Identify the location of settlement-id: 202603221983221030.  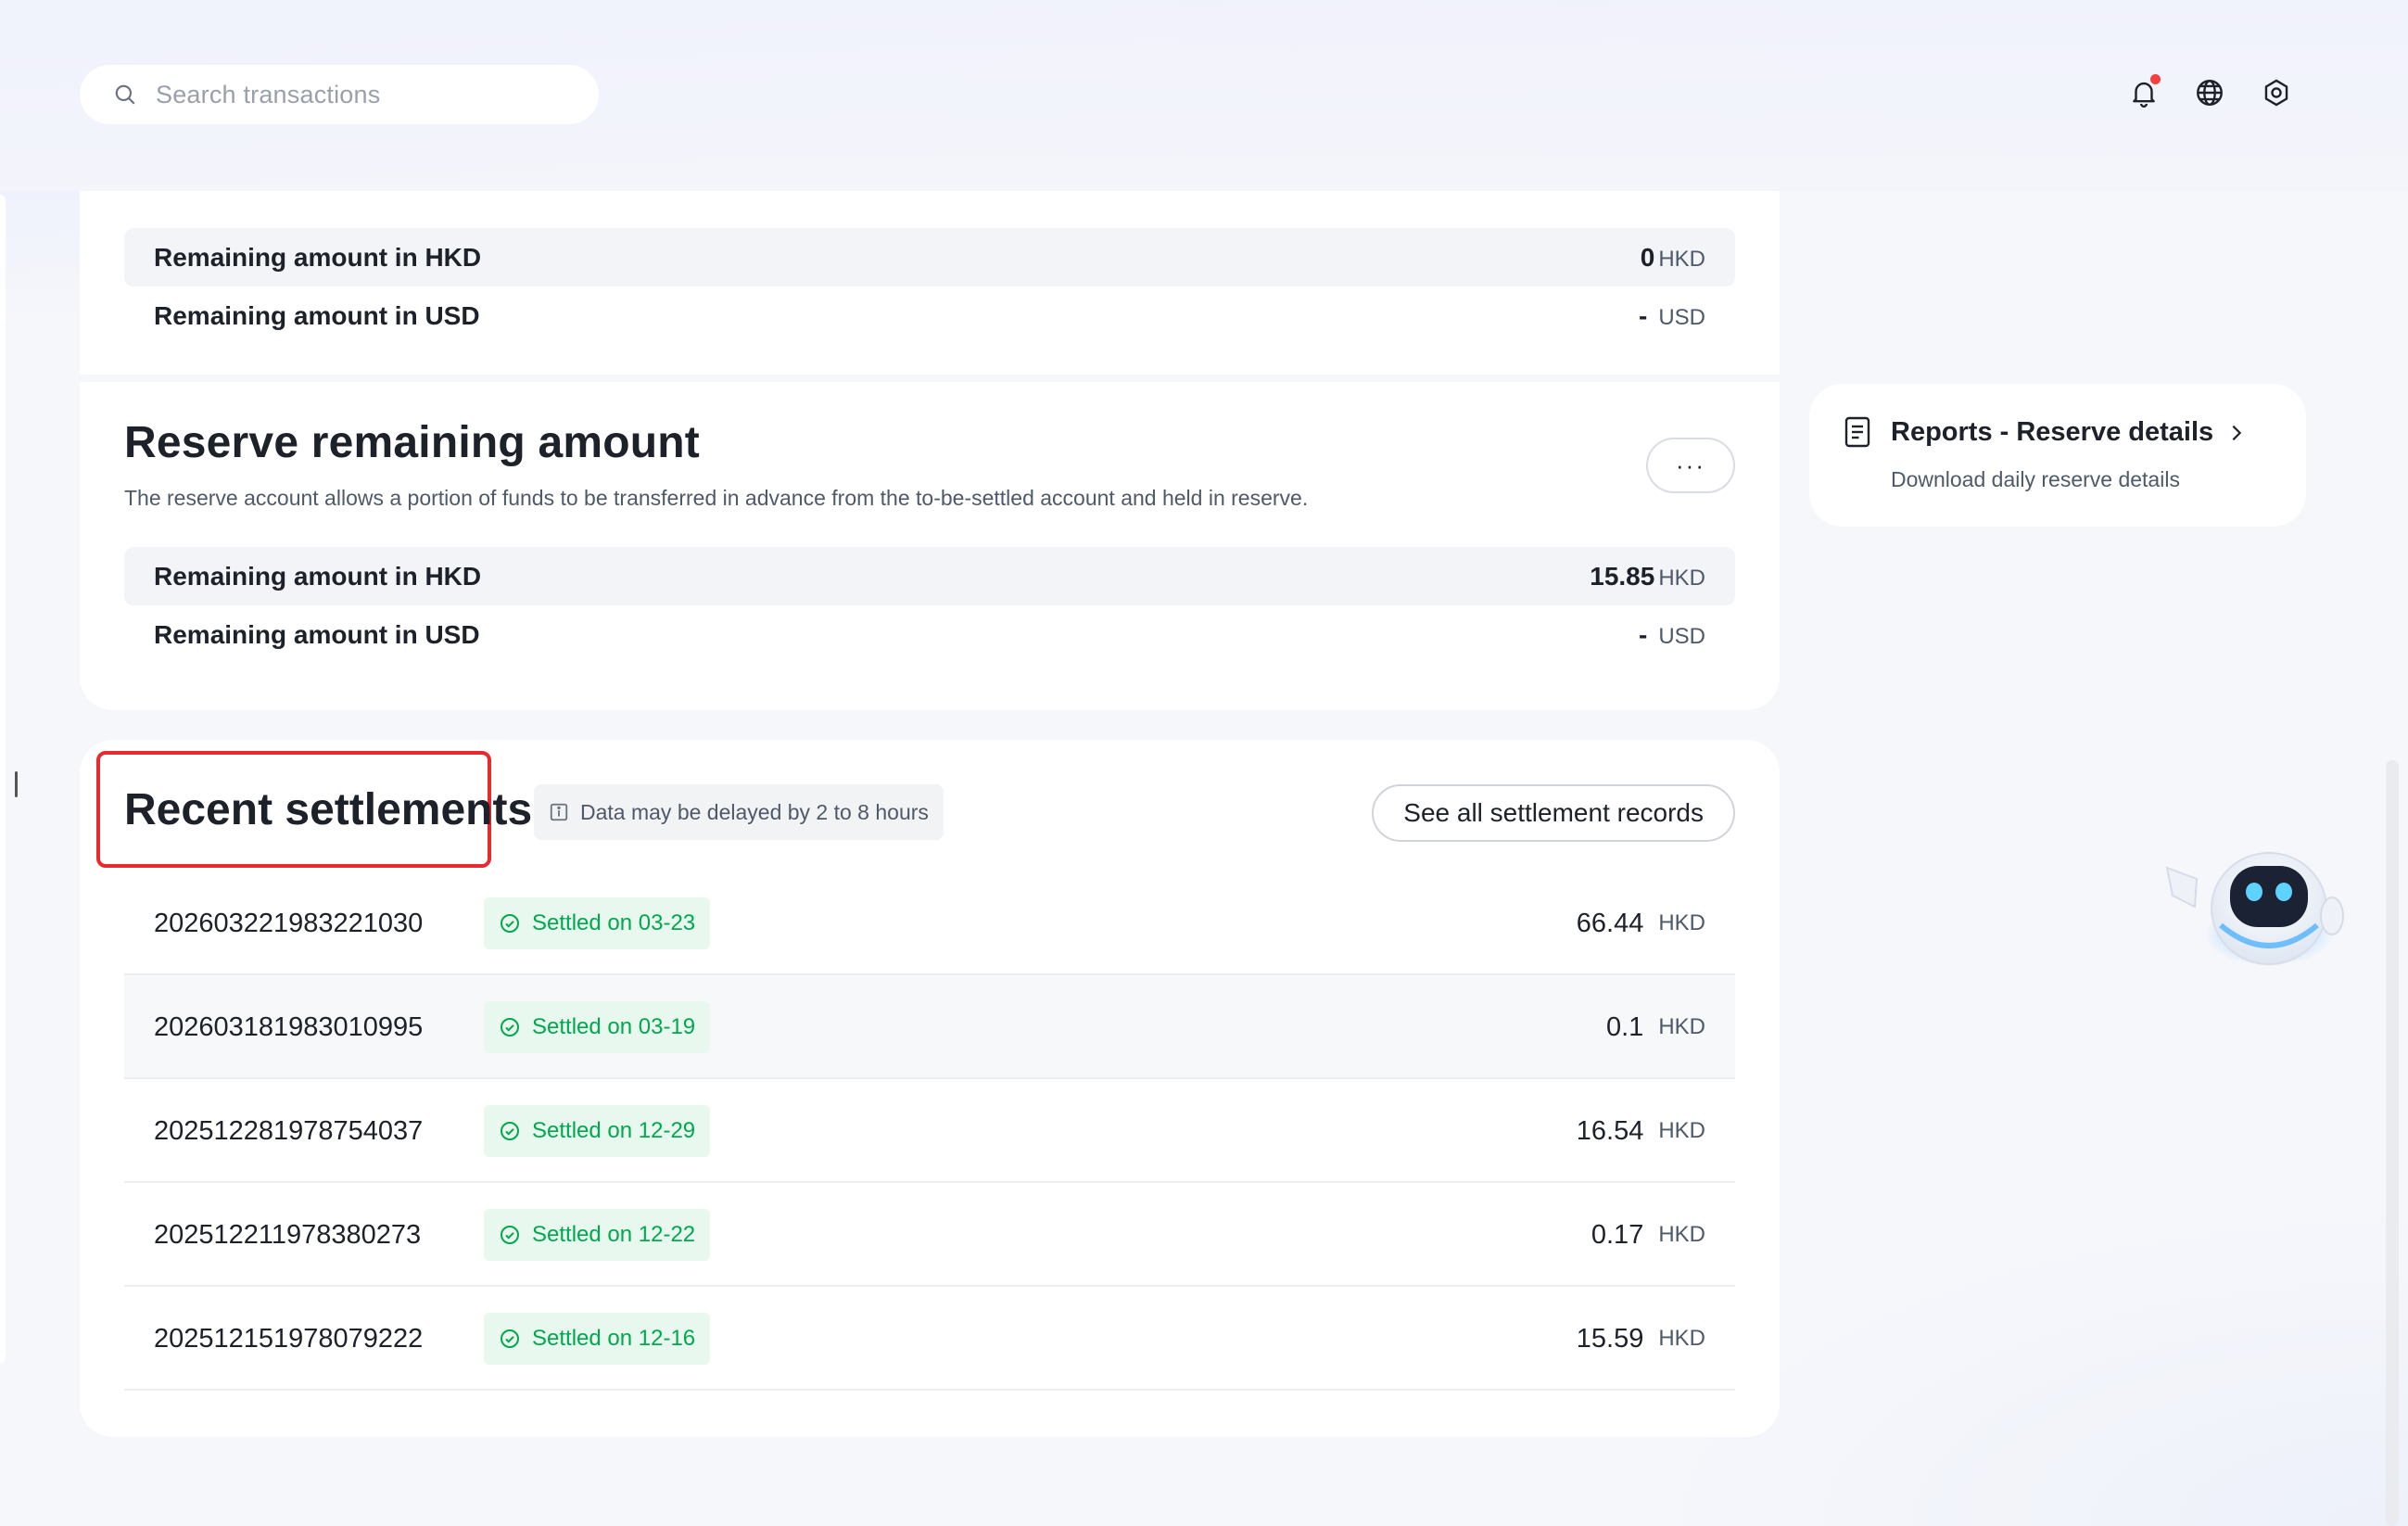
(289, 923).